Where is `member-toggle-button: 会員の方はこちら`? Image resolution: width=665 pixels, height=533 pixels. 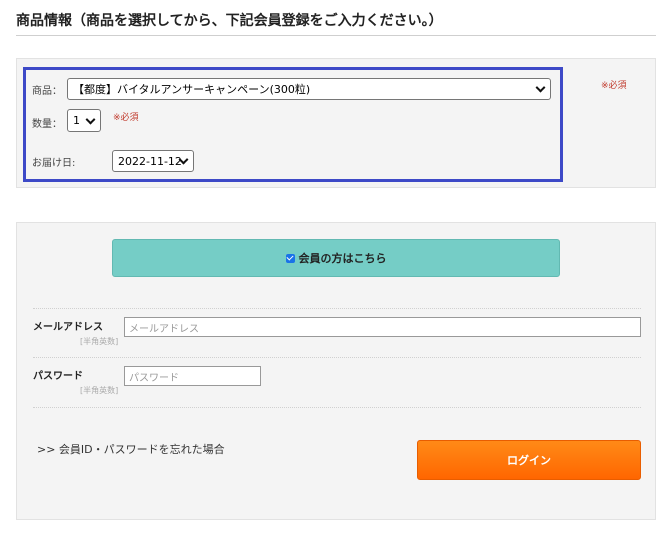 member-toggle-button: 会員の方はこちら is located at coordinates (336, 258).